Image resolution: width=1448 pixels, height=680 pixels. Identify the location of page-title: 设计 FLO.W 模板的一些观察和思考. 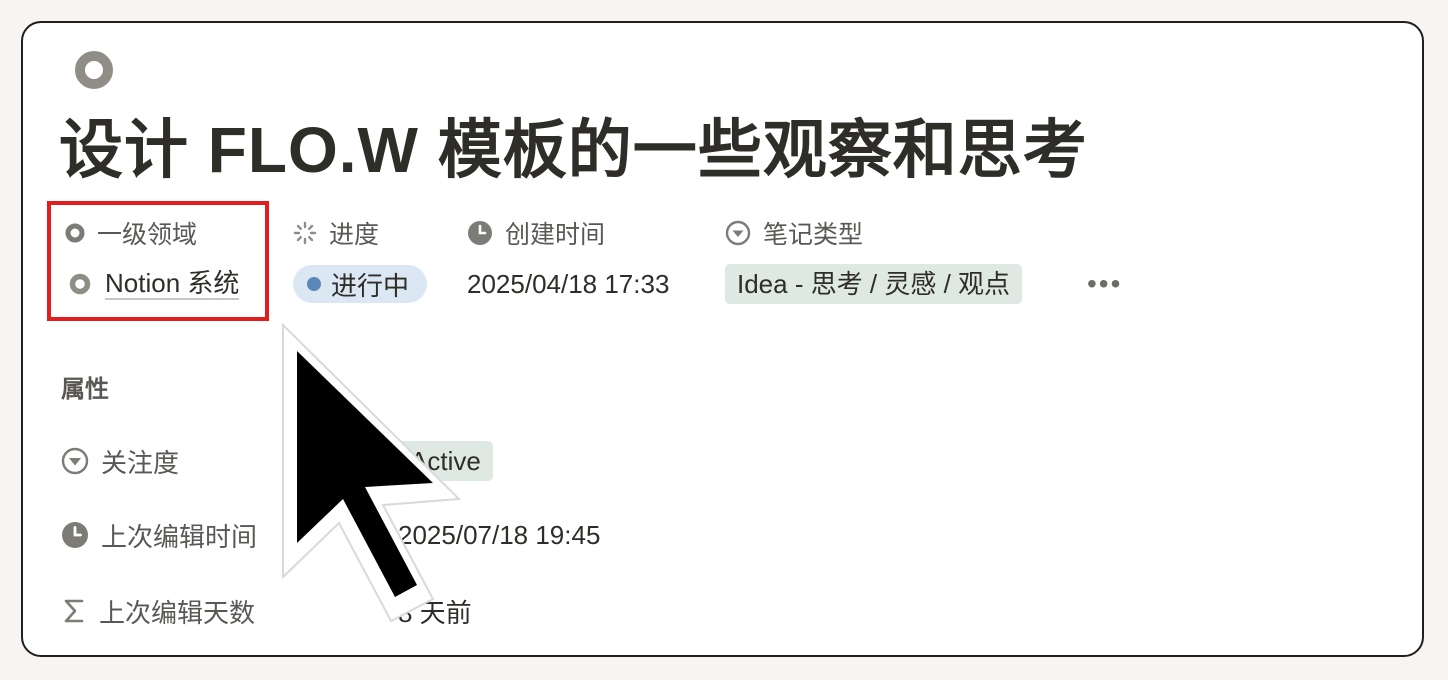
(573, 150).